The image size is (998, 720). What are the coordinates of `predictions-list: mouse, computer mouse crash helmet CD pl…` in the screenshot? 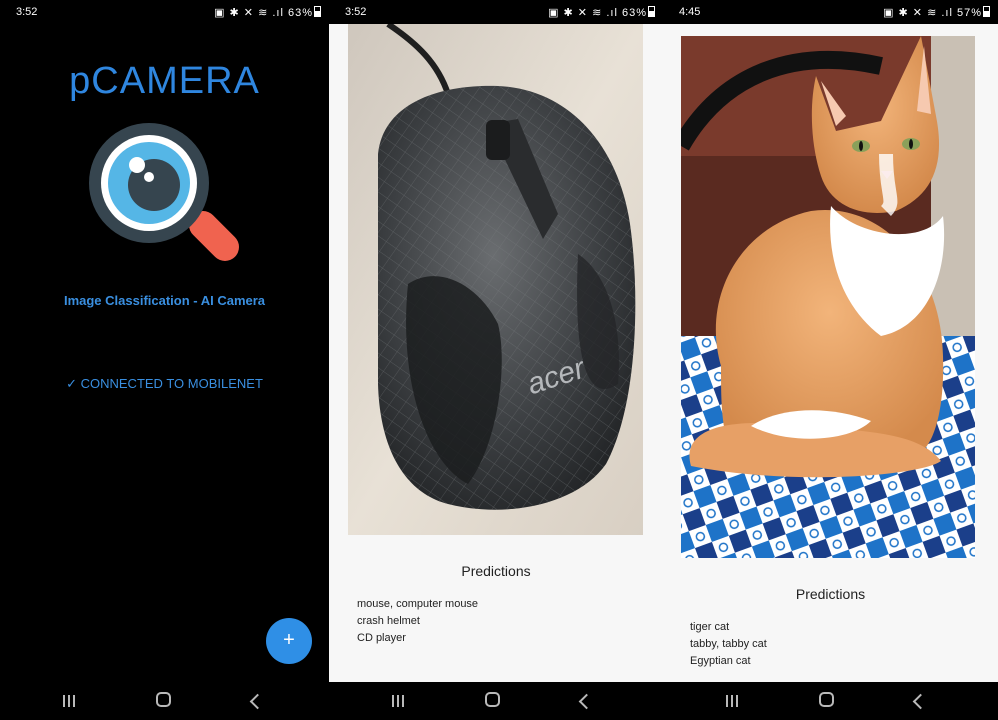 It's located at (417, 622).